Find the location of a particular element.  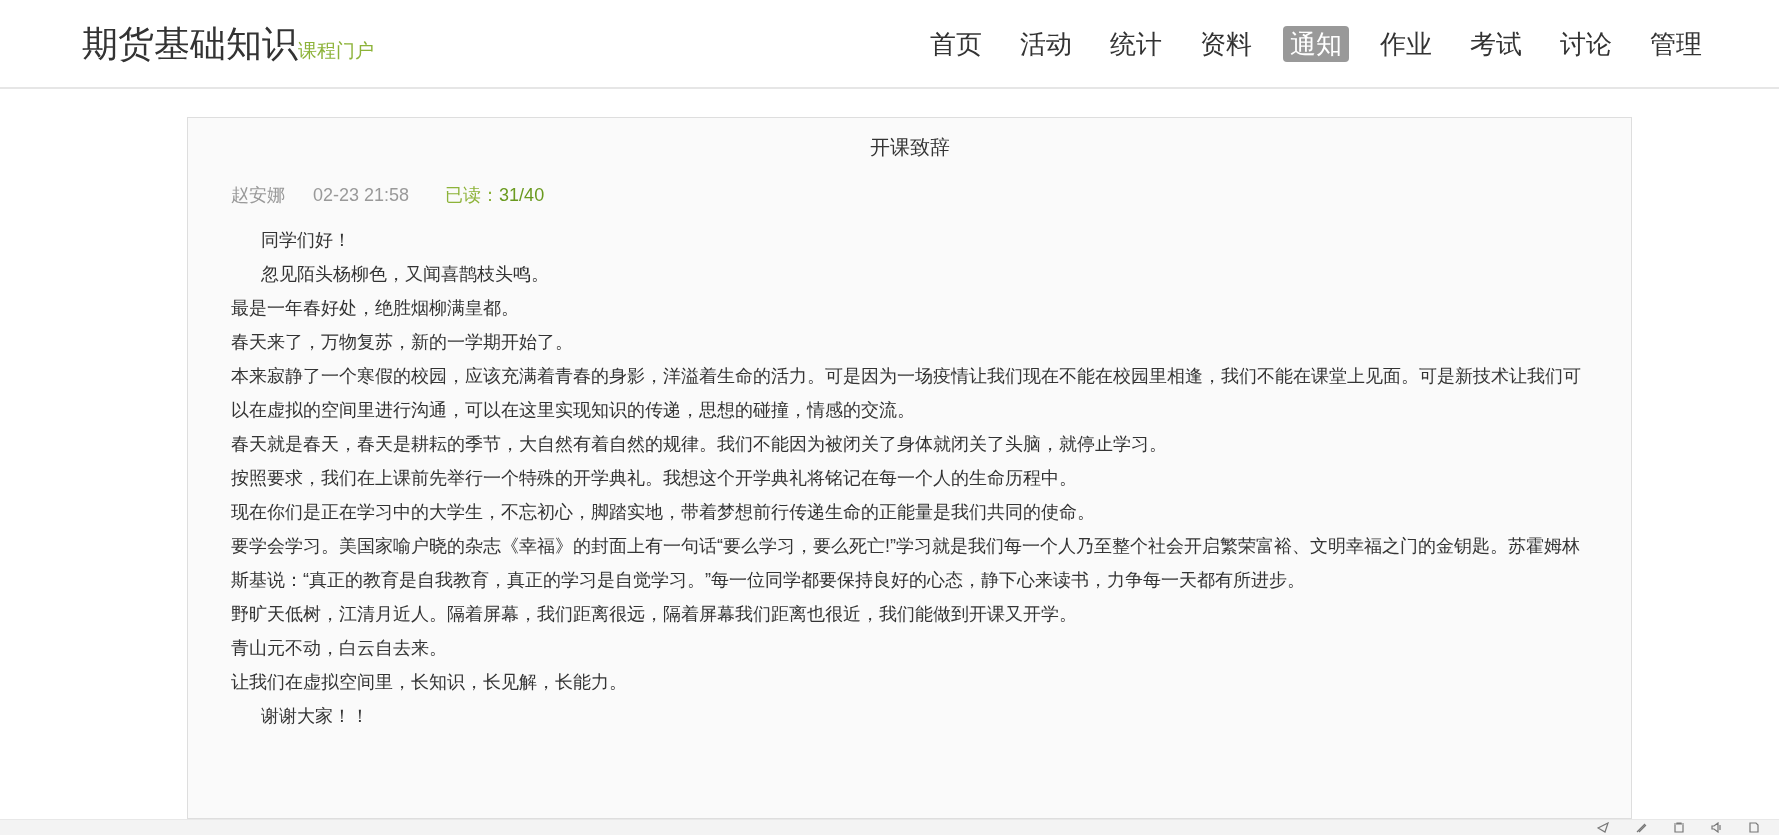

nav-tab: 活动 is located at coordinates (1046, 43).